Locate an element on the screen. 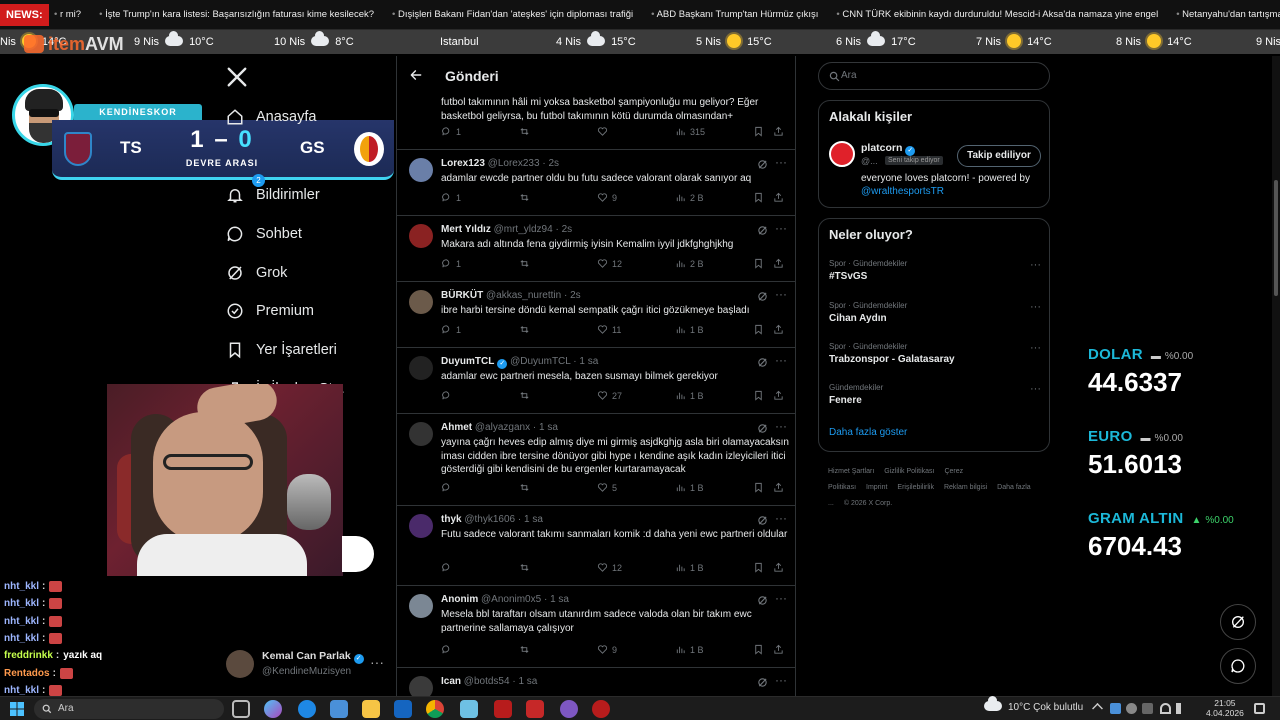 The width and height of the screenshot is (1280, 720). news-headline: r mi? is located at coordinates (67, 14).